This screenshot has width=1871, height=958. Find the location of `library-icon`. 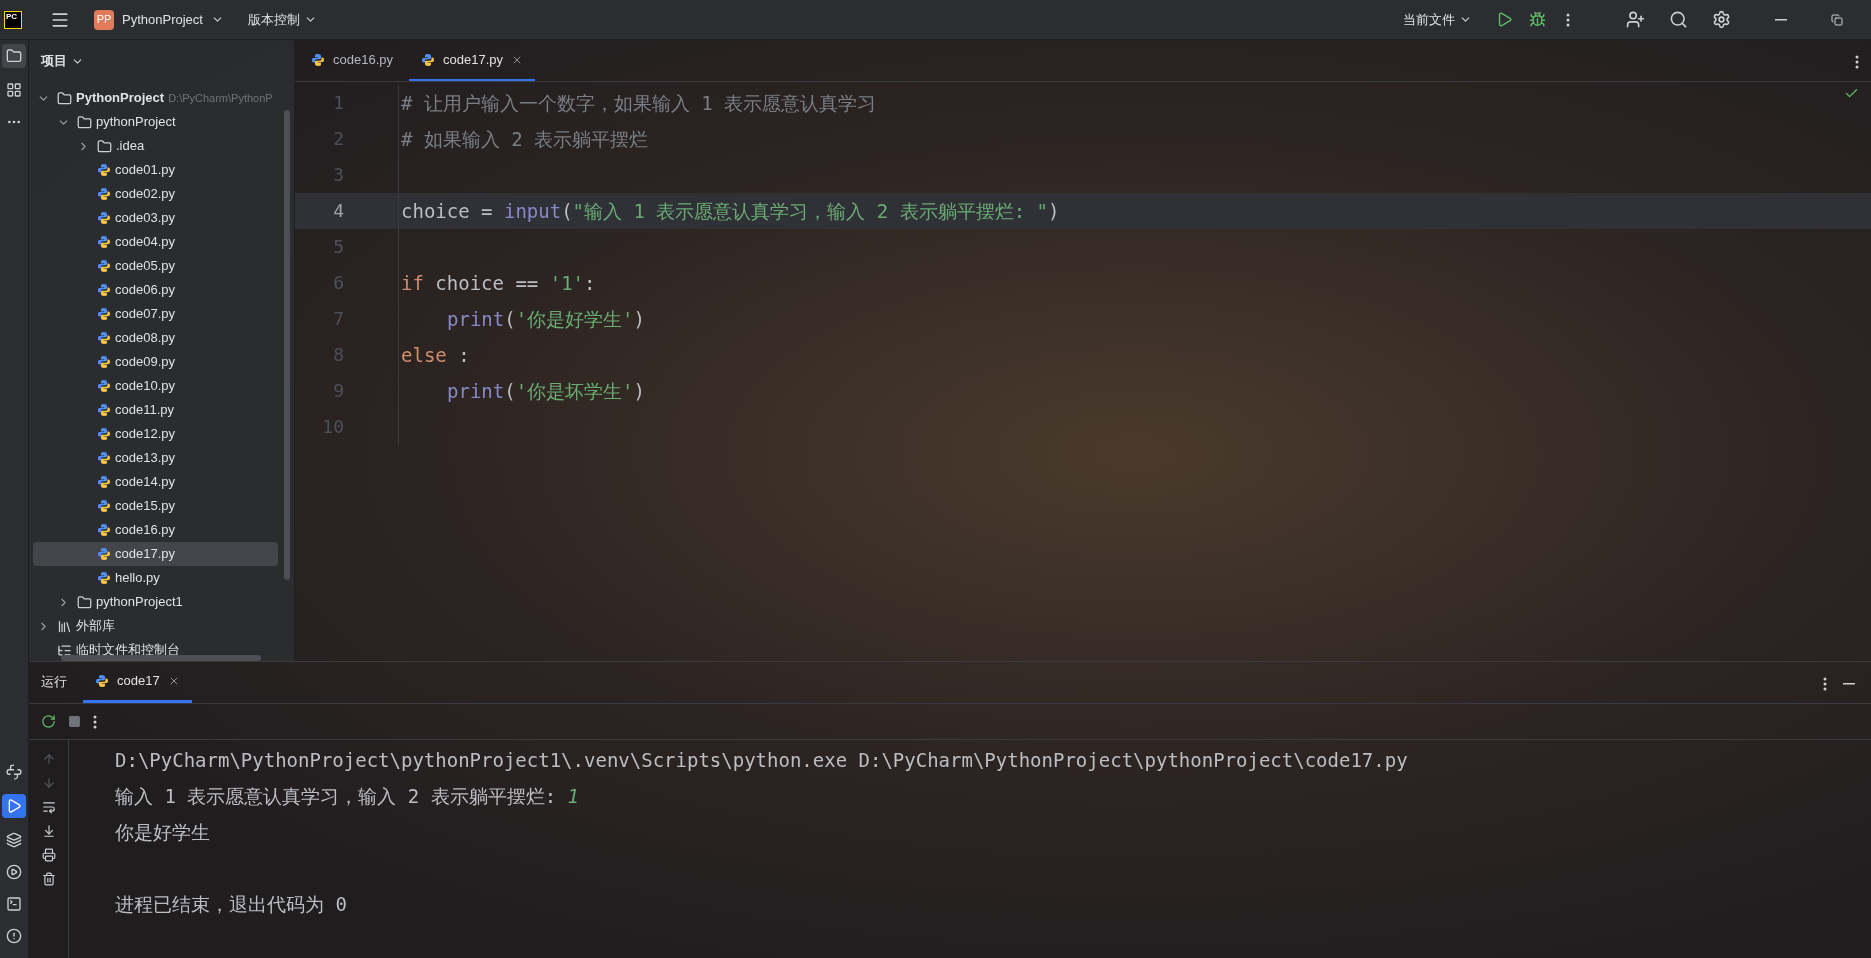

library-icon is located at coordinates (64, 626).